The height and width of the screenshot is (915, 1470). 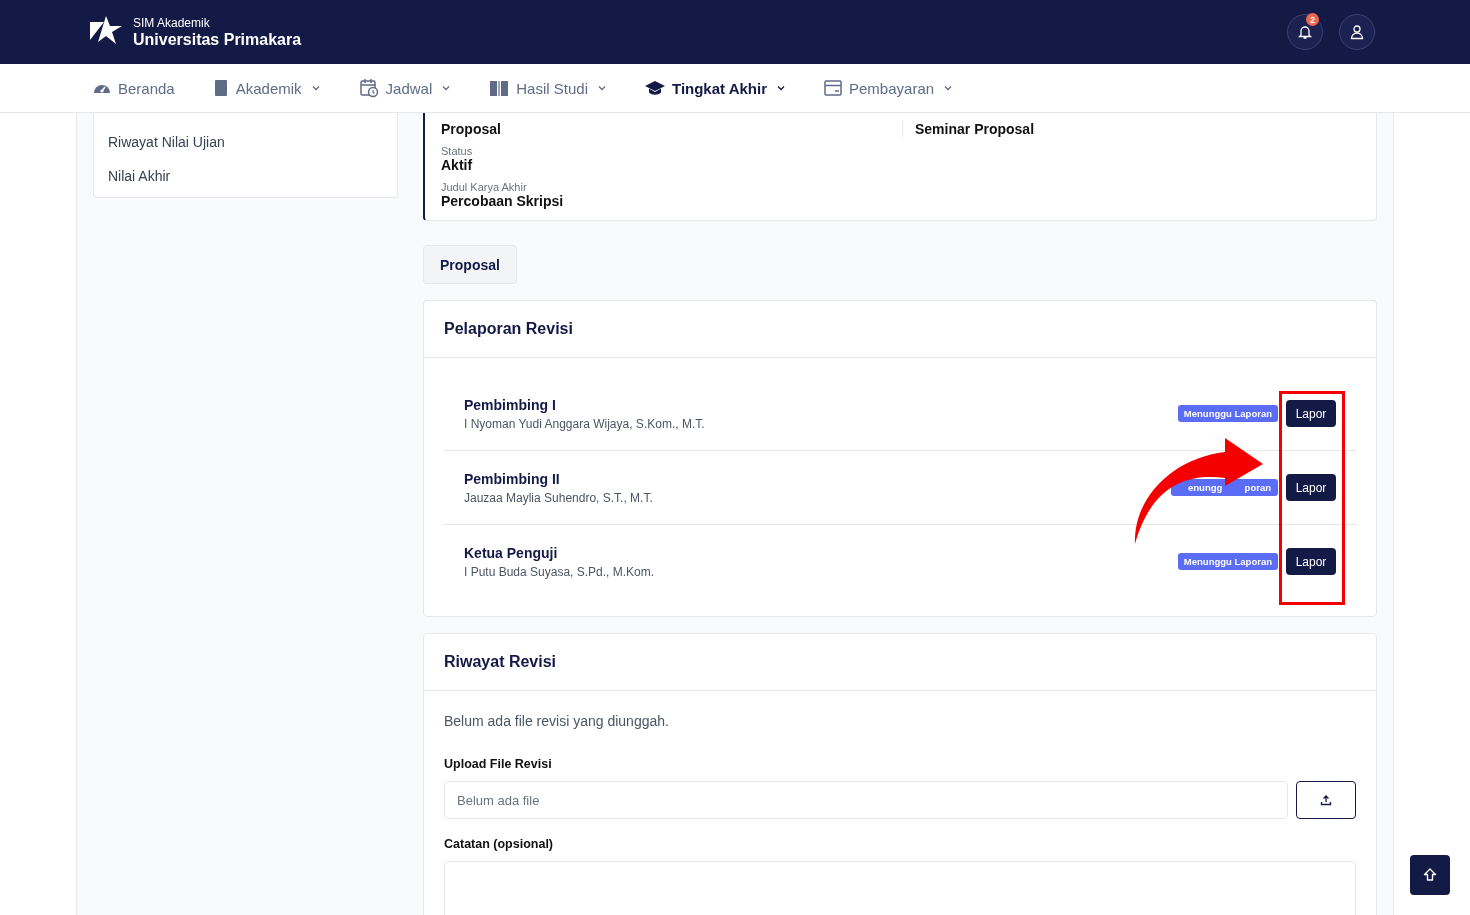 What do you see at coordinates (866, 800) in the screenshot?
I see `file-field: Belum ada file` at bounding box center [866, 800].